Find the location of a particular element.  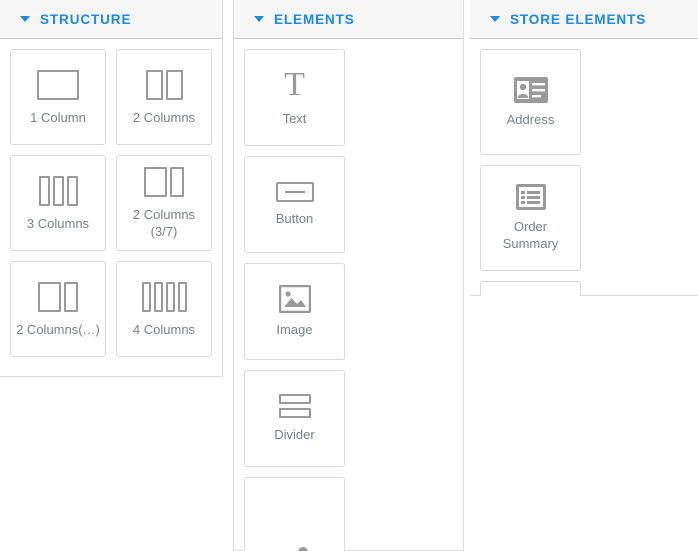

structure-tile-2-columns-37: 2 Columns (3/7) is located at coordinates (164, 203).